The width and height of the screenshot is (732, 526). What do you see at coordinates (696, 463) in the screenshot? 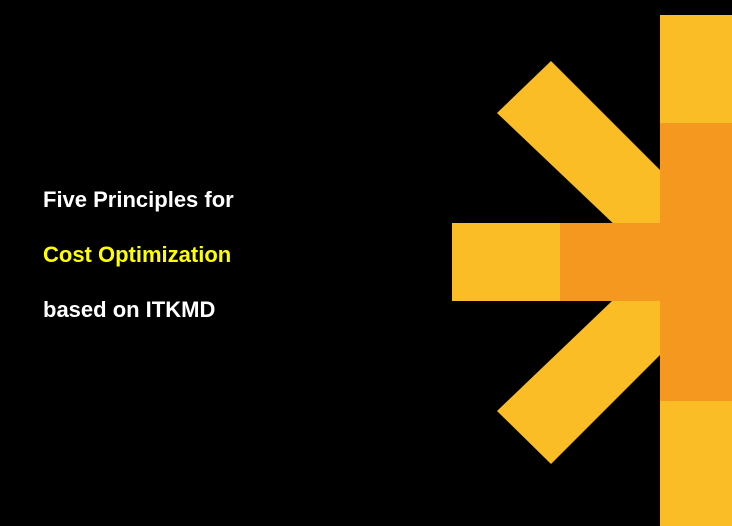
I see `logo-bar-bottom` at bounding box center [696, 463].